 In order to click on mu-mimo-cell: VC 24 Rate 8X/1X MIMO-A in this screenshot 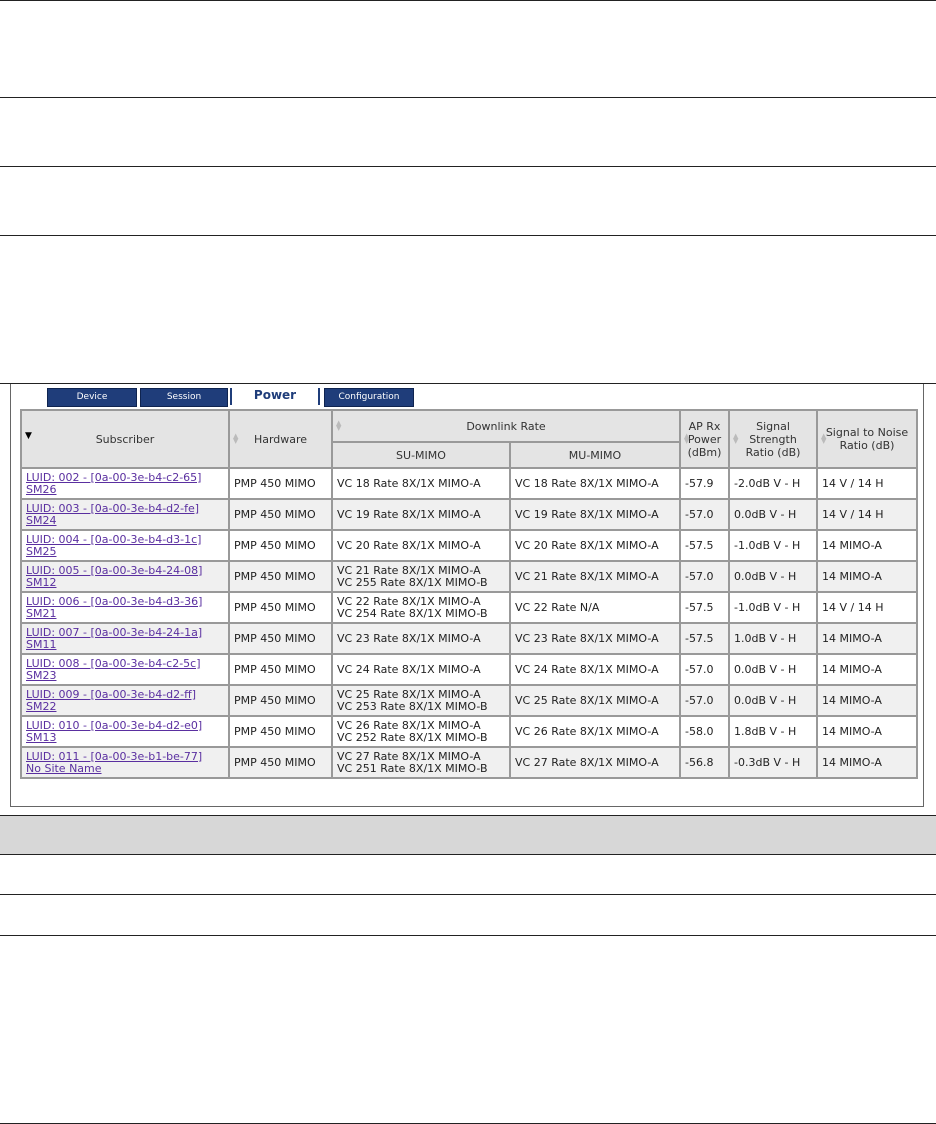, I will do `click(595, 669)`.